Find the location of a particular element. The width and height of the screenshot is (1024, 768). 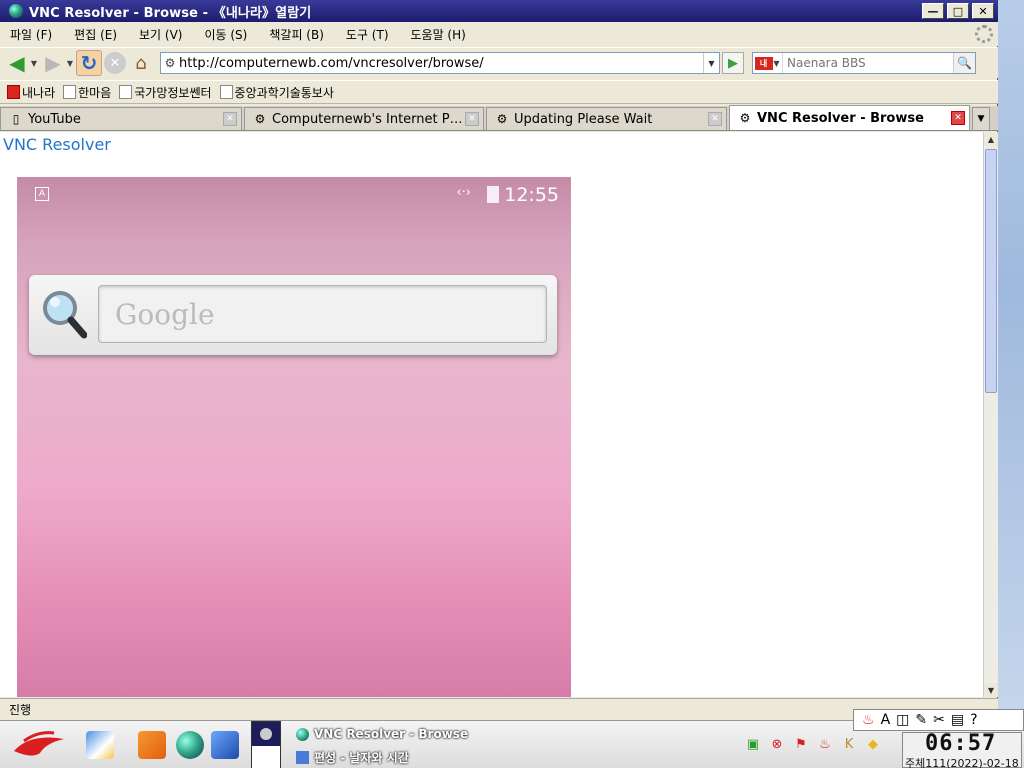

tab-youtube: ▯ YouTube ✕ is located at coordinates (121, 118).